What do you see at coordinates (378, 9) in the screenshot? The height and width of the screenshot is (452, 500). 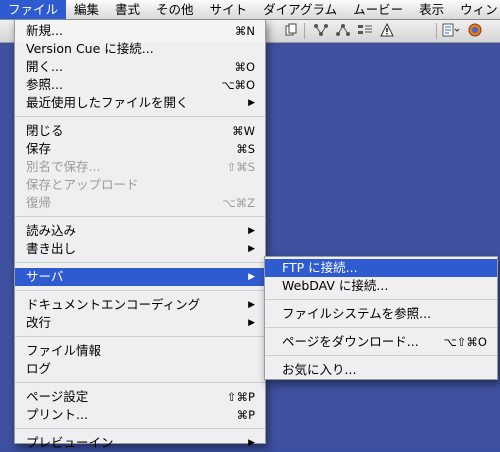 I see `menubar-movie: ムービー` at bounding box center [378, 9].